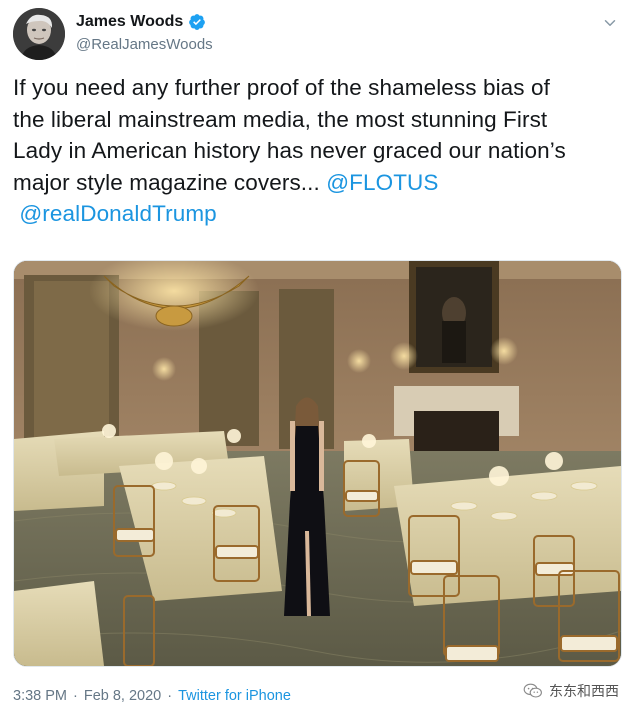  What do you see at coordinates (532, 690) in the screenshot?
I see `wechat-logo-icon` at bounding box center [532, 690].